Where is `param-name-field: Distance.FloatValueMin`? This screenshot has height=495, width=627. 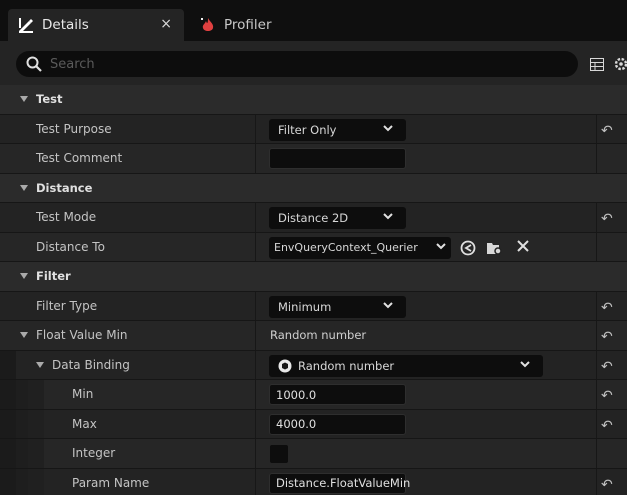
param-name-field: Distance.FloatValueMin is located at coordinates (339, 483).